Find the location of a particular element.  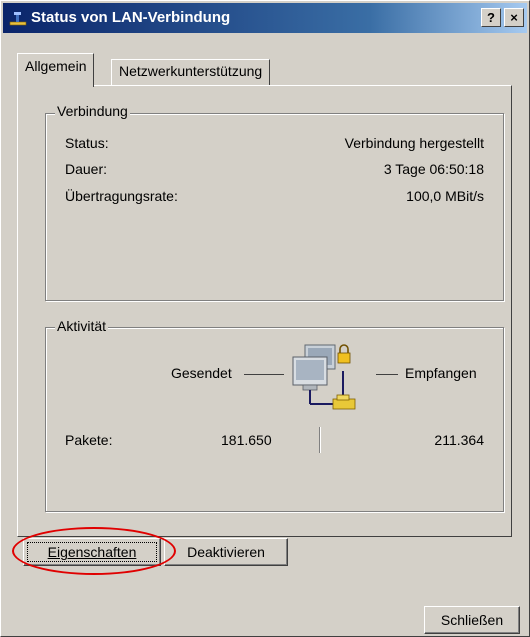

lock-icon is located at coordinates (344, 354).